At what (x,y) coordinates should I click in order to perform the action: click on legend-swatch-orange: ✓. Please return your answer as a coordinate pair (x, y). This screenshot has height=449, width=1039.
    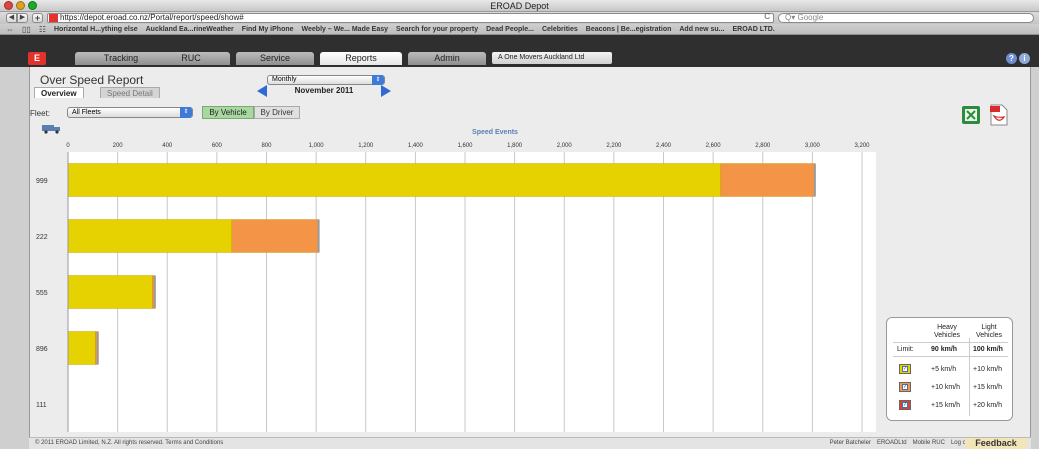
    Looking at the image, I should click on (905, 387).